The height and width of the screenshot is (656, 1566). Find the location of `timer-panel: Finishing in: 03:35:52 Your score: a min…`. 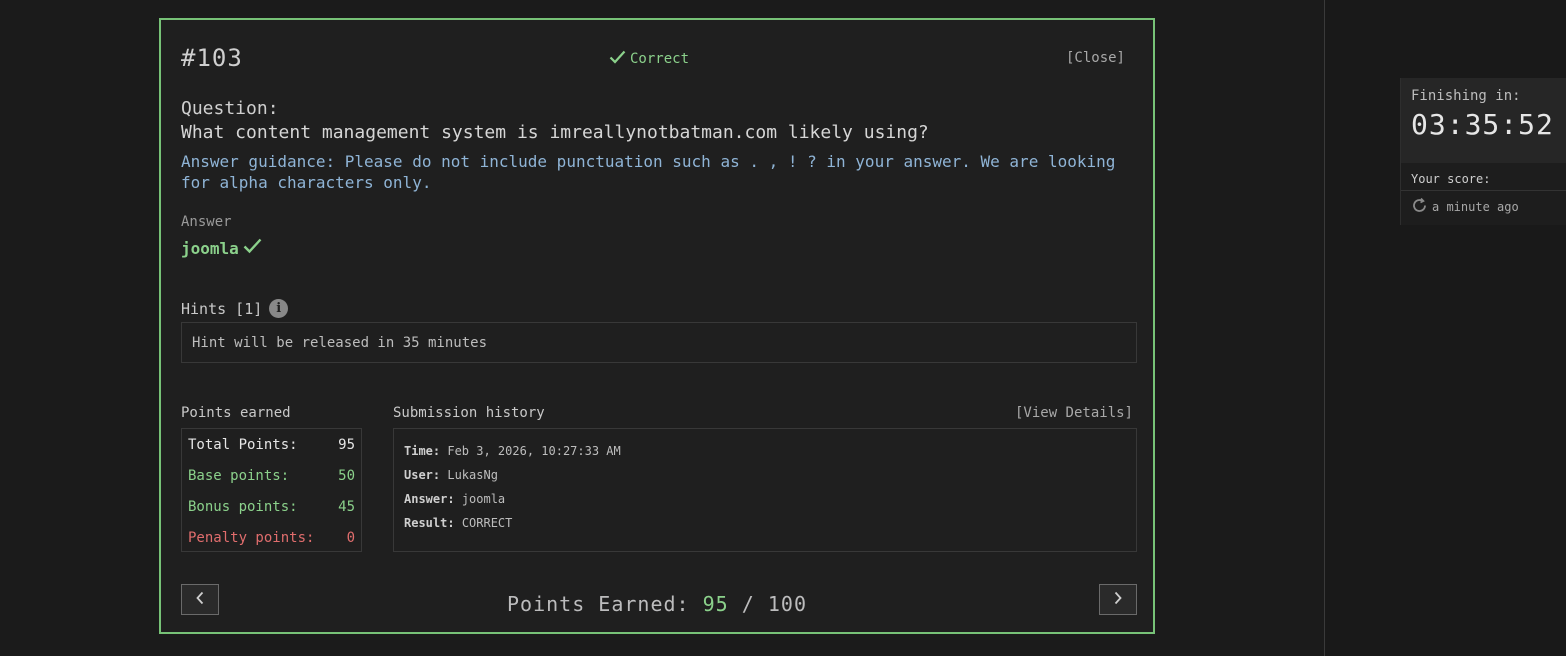

timer-panel: Finishing in: 03:35:52 Your score: a min… is located at coordinates (1483, 151).